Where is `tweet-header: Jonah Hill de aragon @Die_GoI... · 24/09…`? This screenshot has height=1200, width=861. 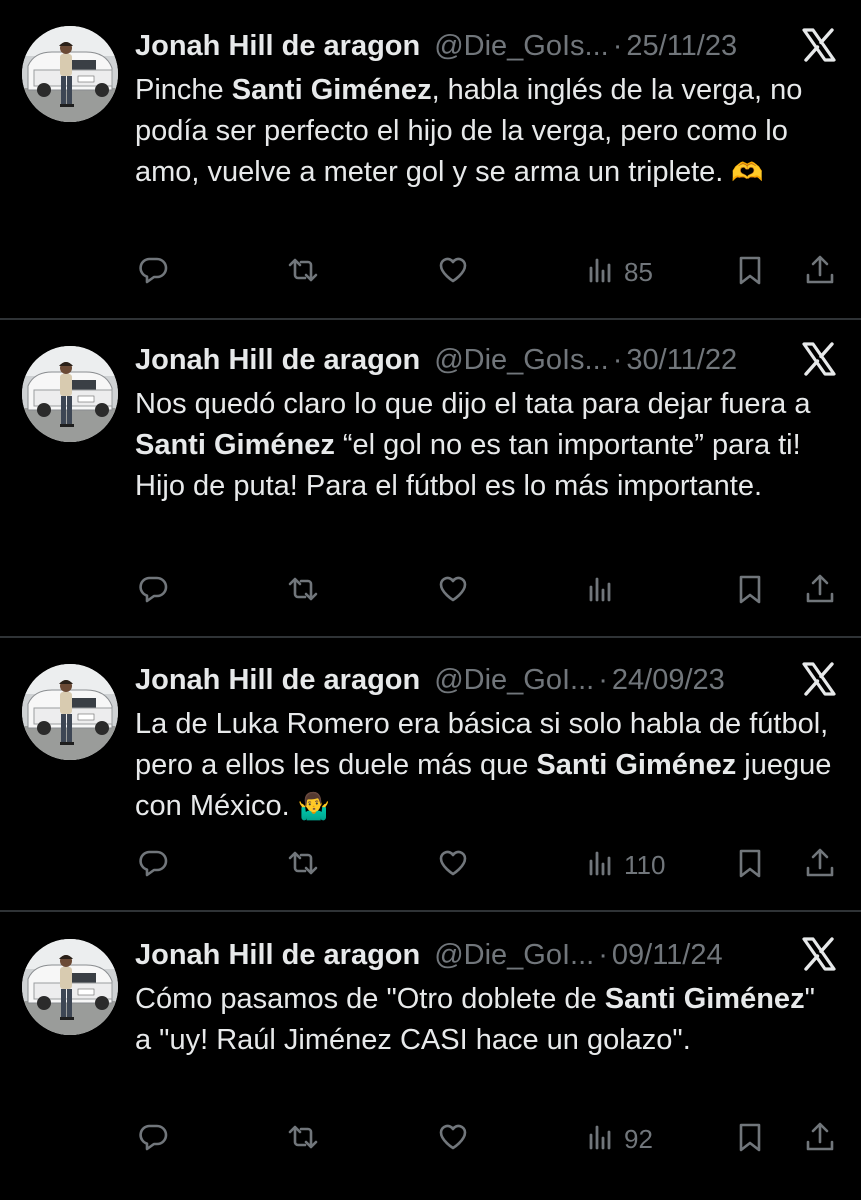
tweet-header: Jonah Hill de aragon @Die_GoI... · 24/09… is located at coordinates (430, 680).